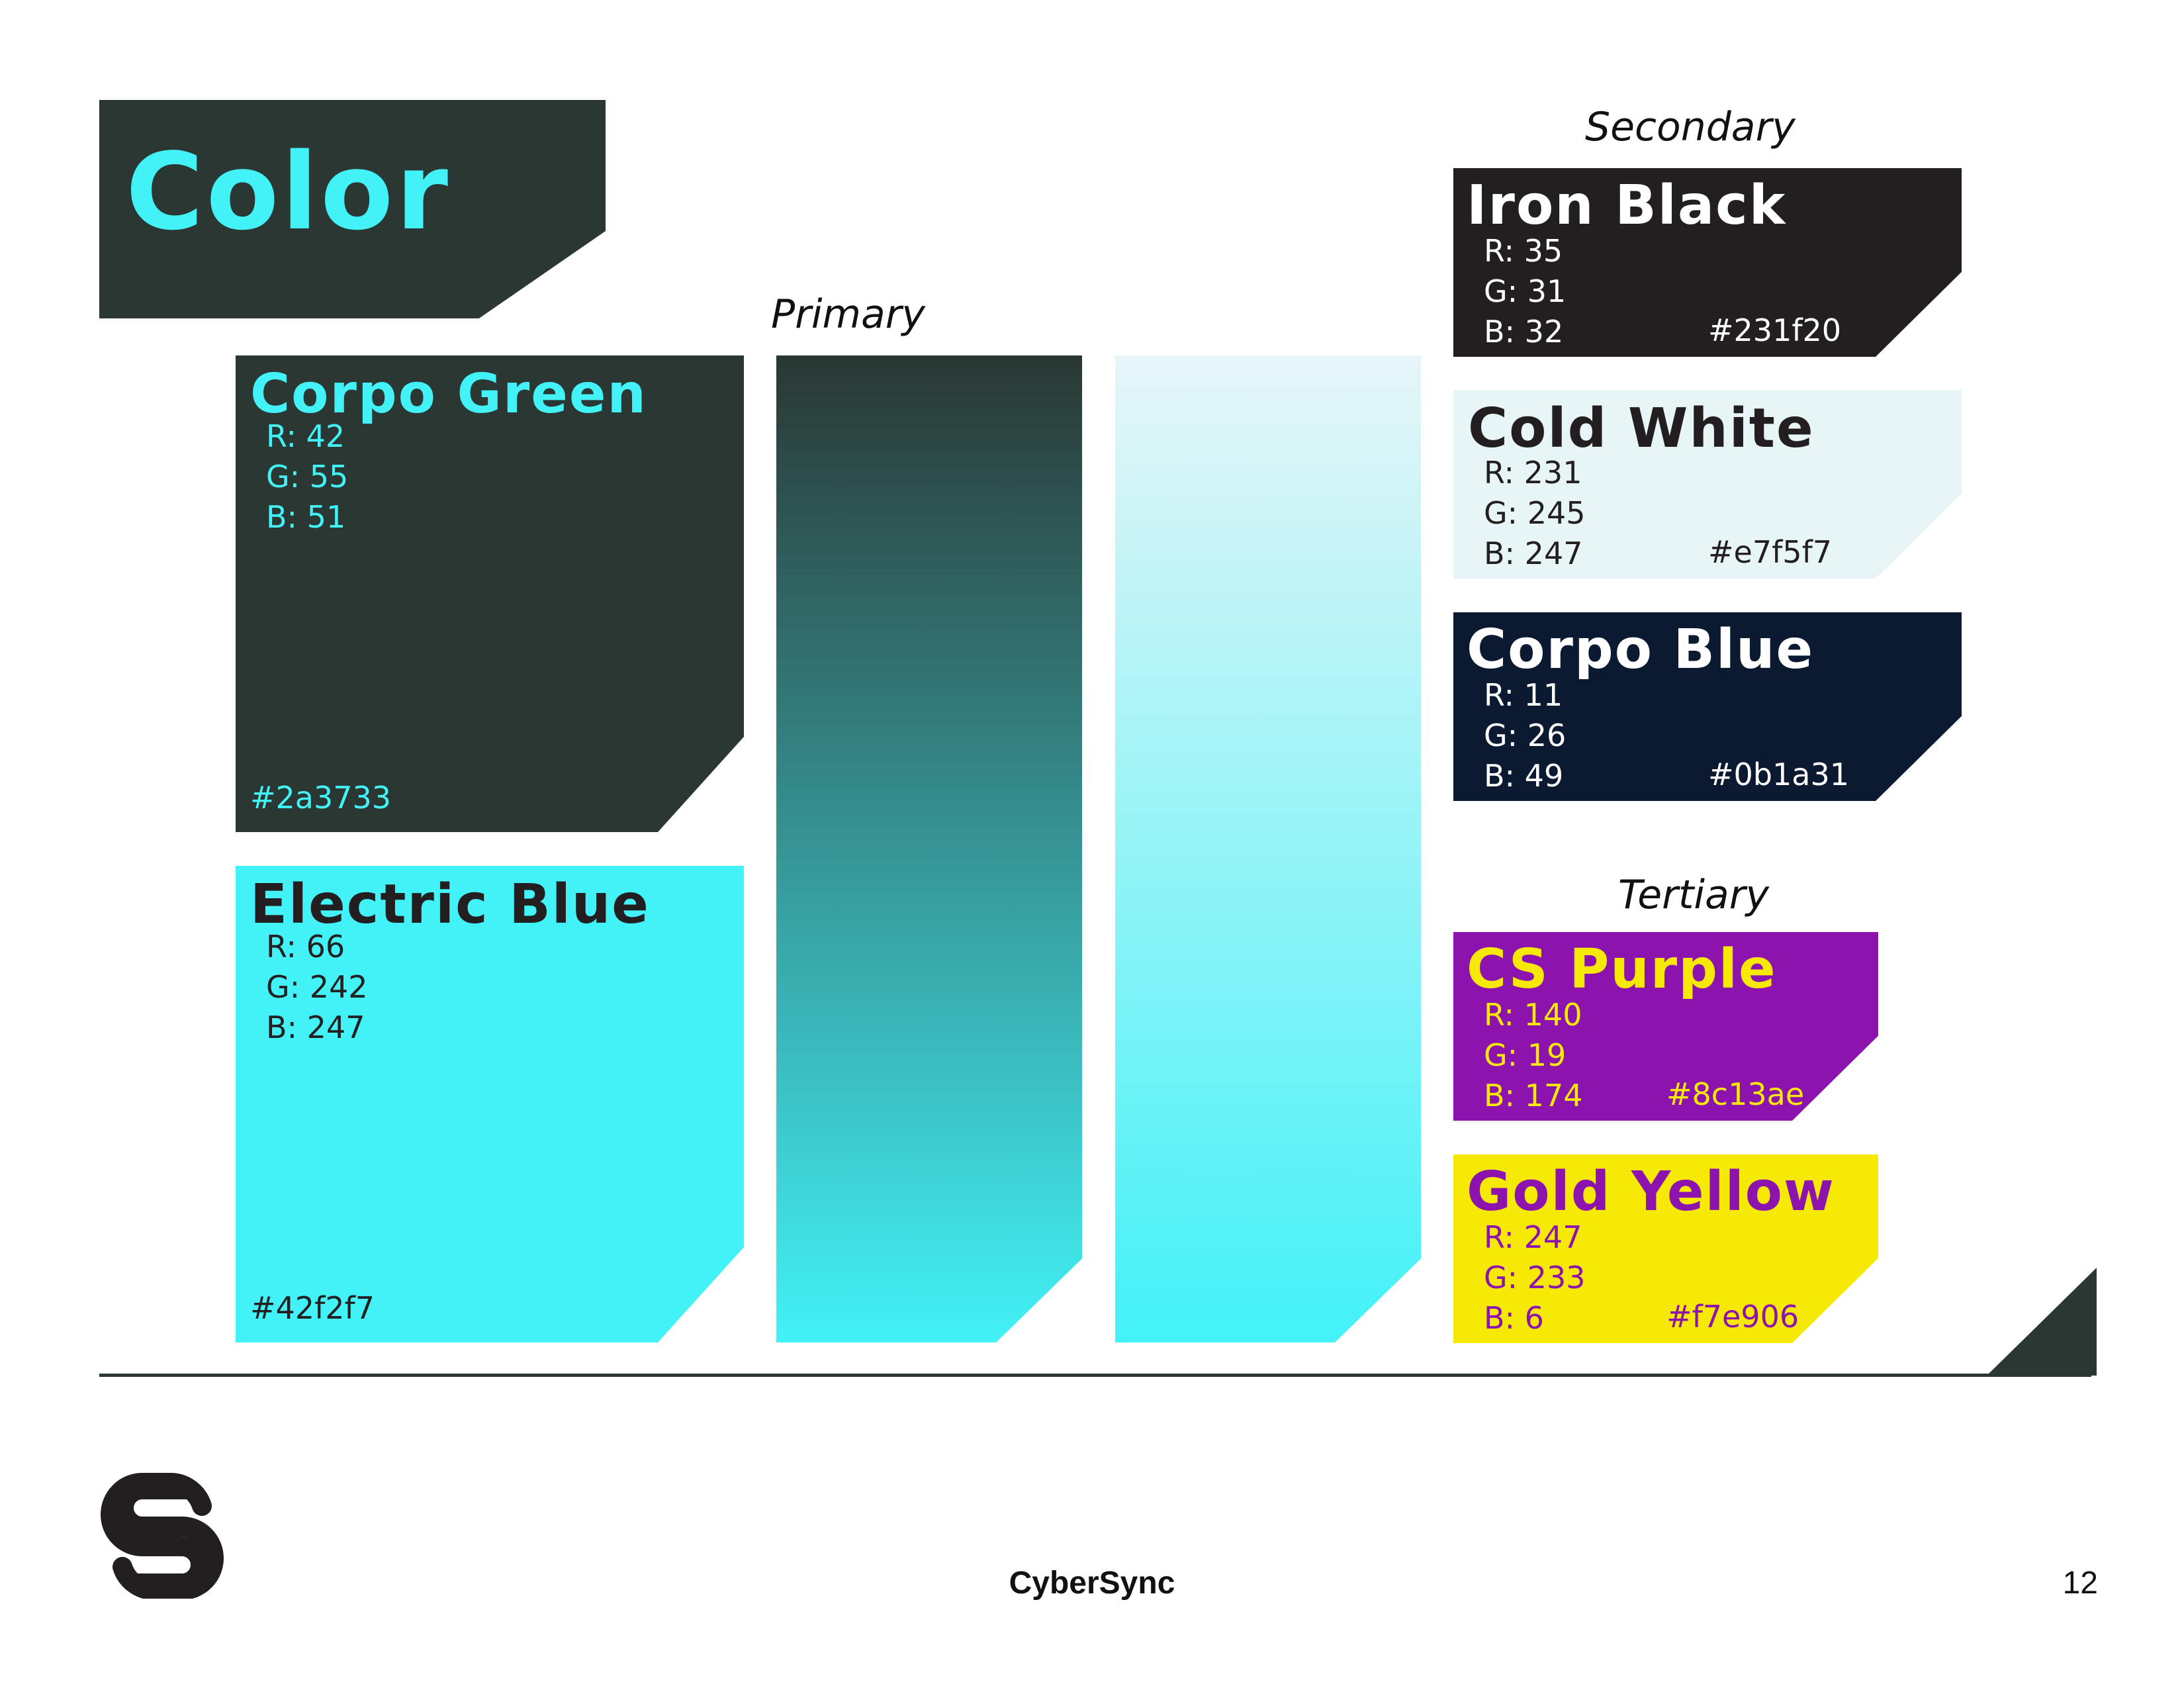  Describe the element at coordinates (306, 517) in the screenshot. I see `rgb-b: B: 51` at that location.